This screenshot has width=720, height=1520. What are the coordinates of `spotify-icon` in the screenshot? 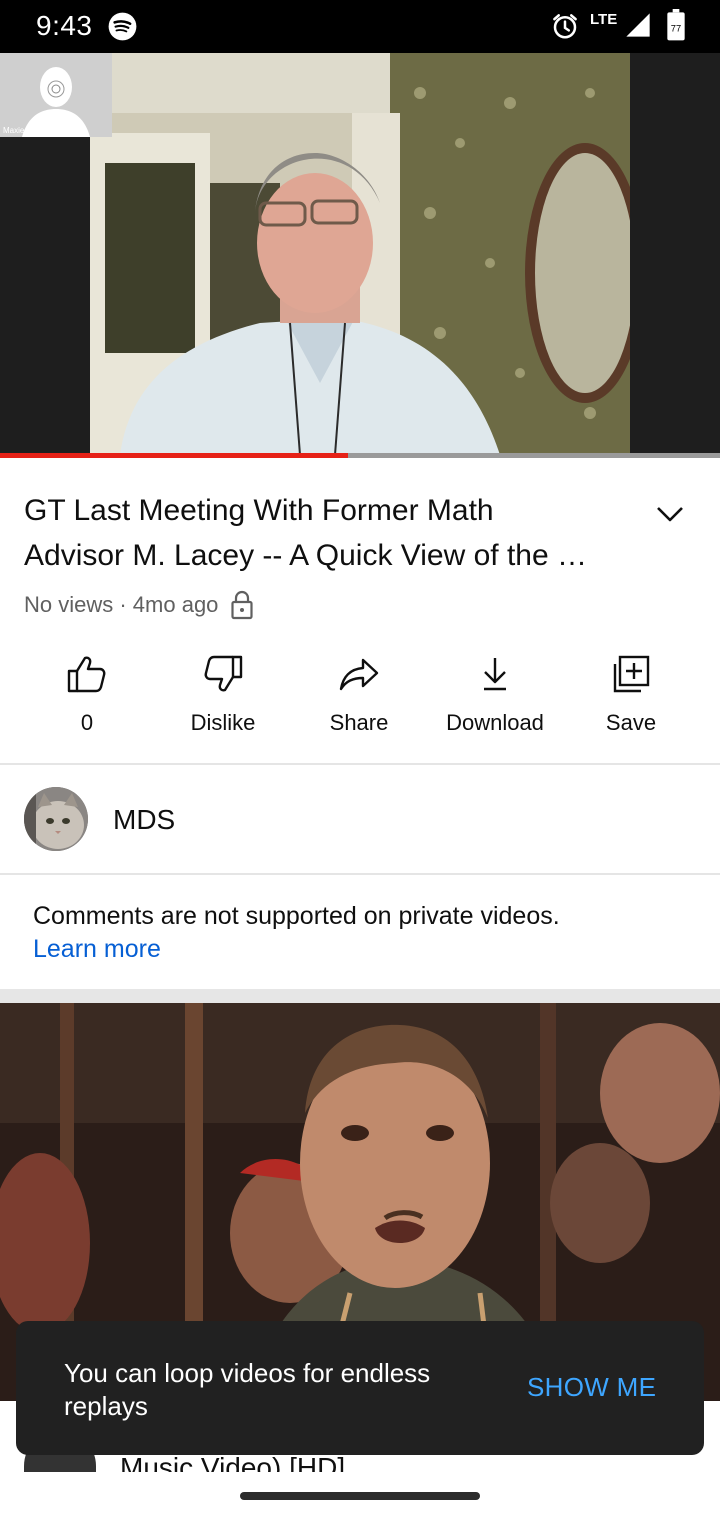 It's located at (122, 26).